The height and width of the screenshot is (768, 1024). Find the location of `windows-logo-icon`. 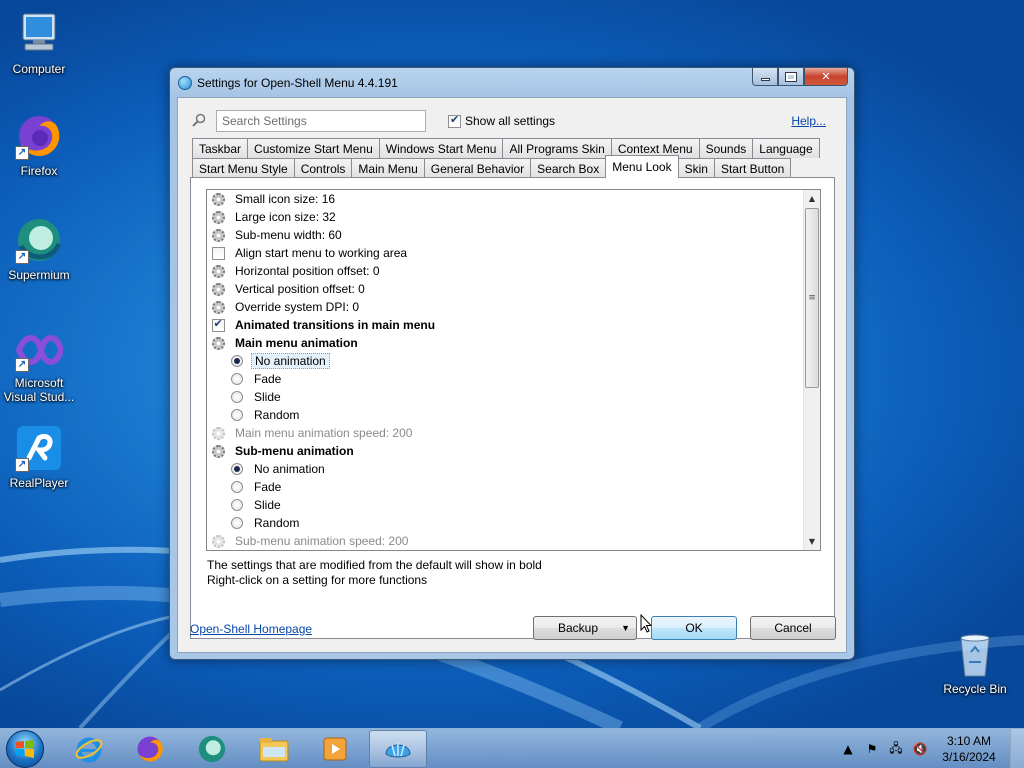

windows-logo-icon is located at coordinates (25, 749).